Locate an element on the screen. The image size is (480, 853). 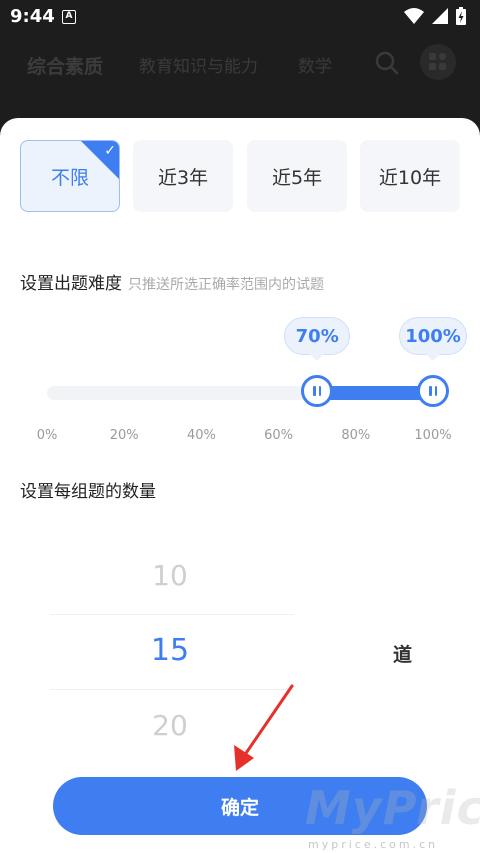
tick-label: 40% is located at coordinates (201, 435).